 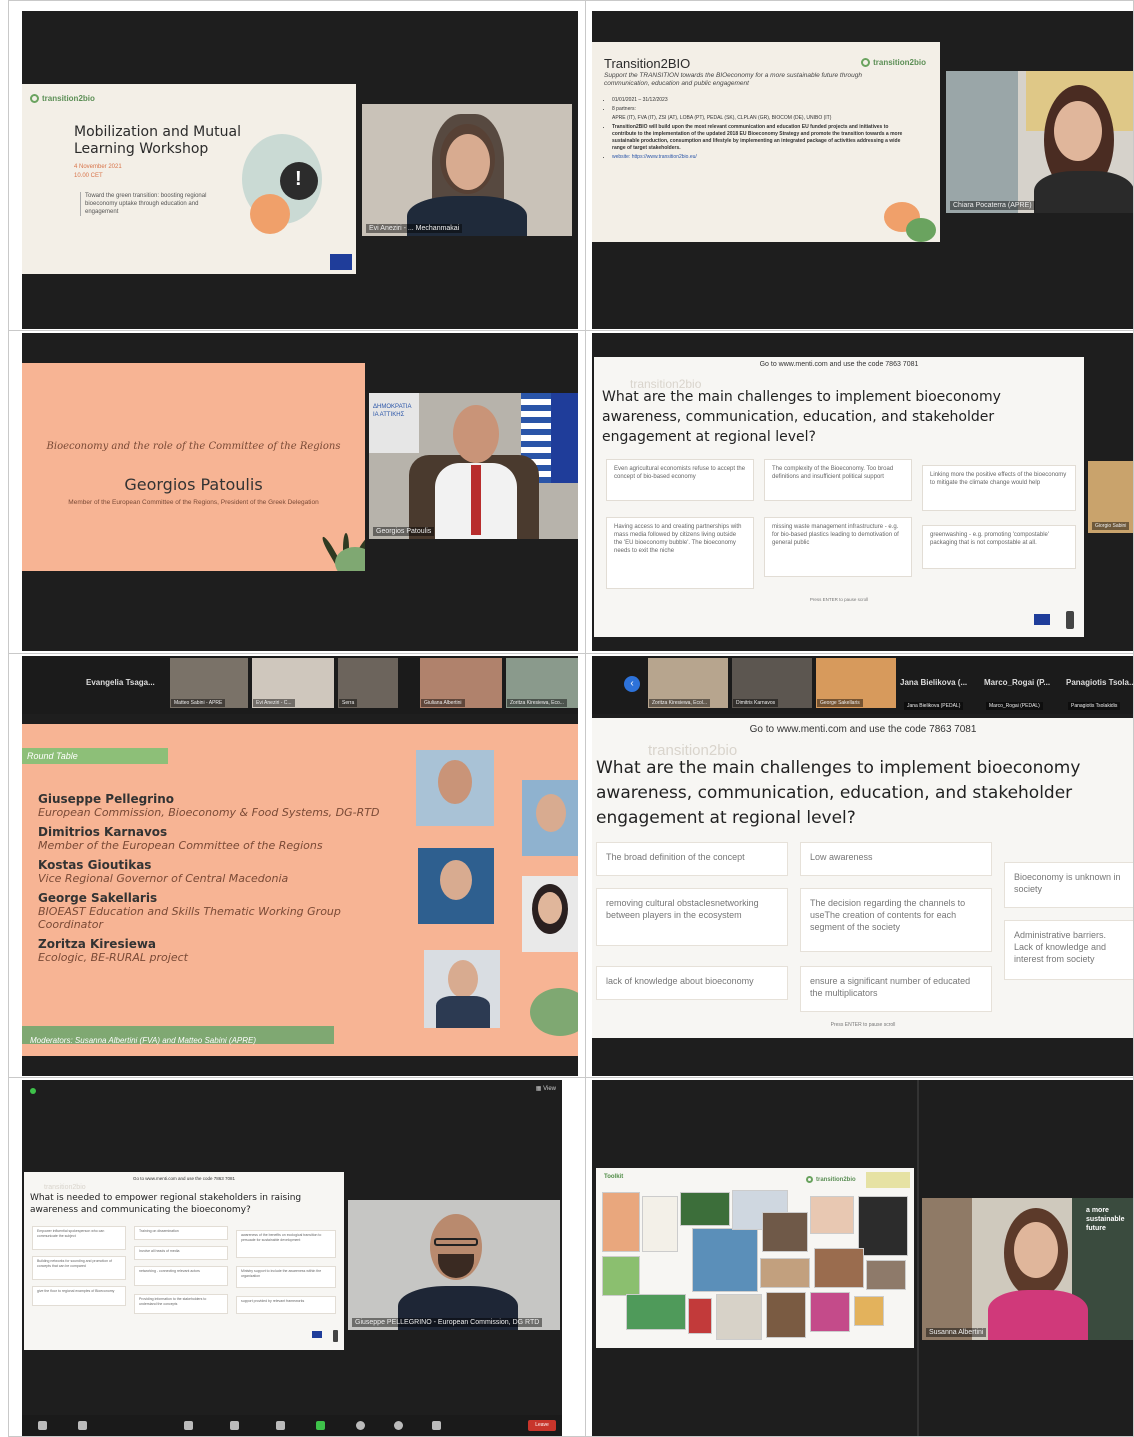 What do you see at coordinates (404, 531) in the screenshot?
I see `speaker-name-label: Georgios Patoulis` at bounding box center [404, 531].